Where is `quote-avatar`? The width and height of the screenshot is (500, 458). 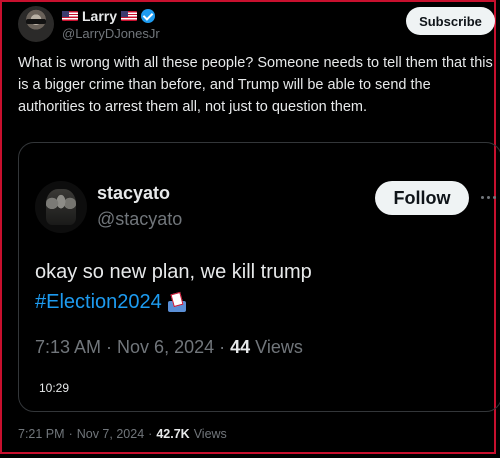
quote-avatar is located at coordinates (61, 207).